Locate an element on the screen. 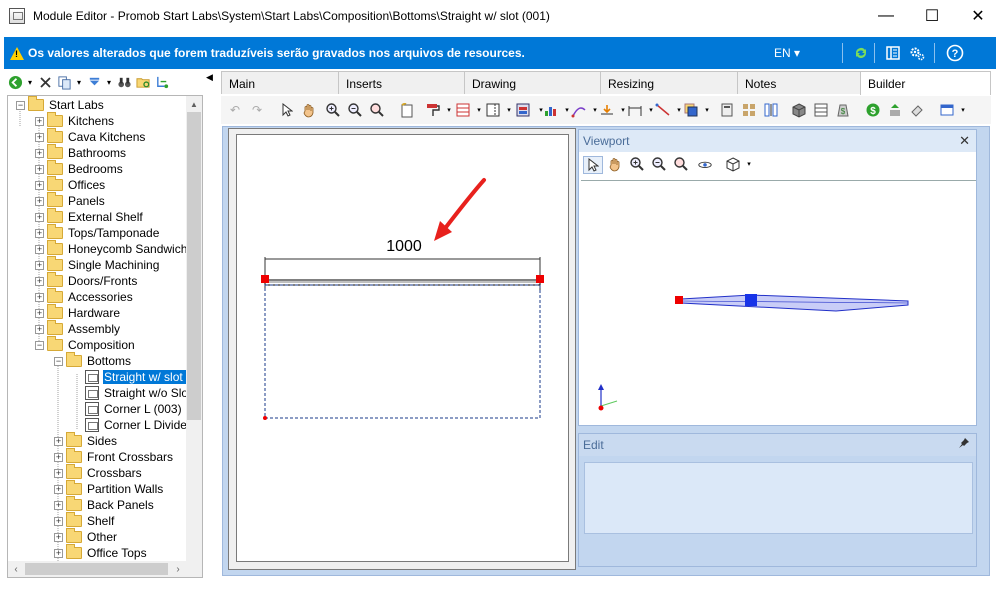 This screenshot has width=1001, height=601. tree-item: + Kitchens is located at coordinates (75, 120).